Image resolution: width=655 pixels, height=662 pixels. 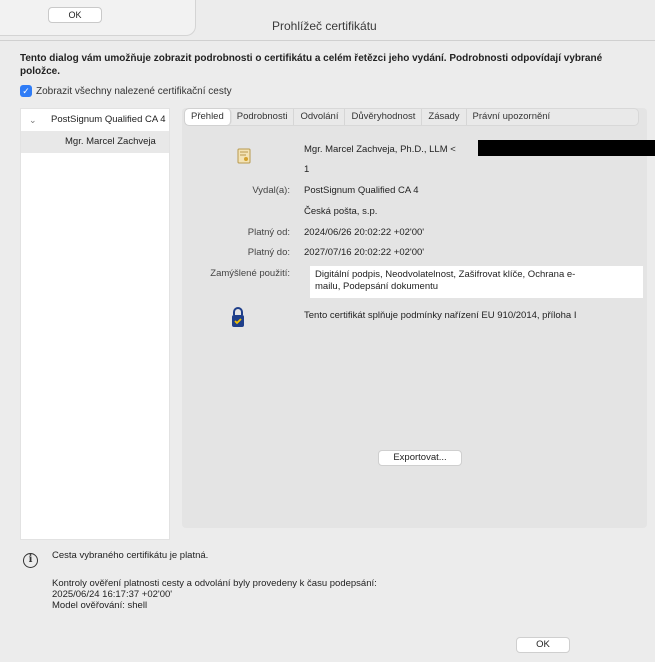 What do you see at coordinates (30, 560) in the screenshot?
I see `info-icon: i` at bounding box center [30, 560].